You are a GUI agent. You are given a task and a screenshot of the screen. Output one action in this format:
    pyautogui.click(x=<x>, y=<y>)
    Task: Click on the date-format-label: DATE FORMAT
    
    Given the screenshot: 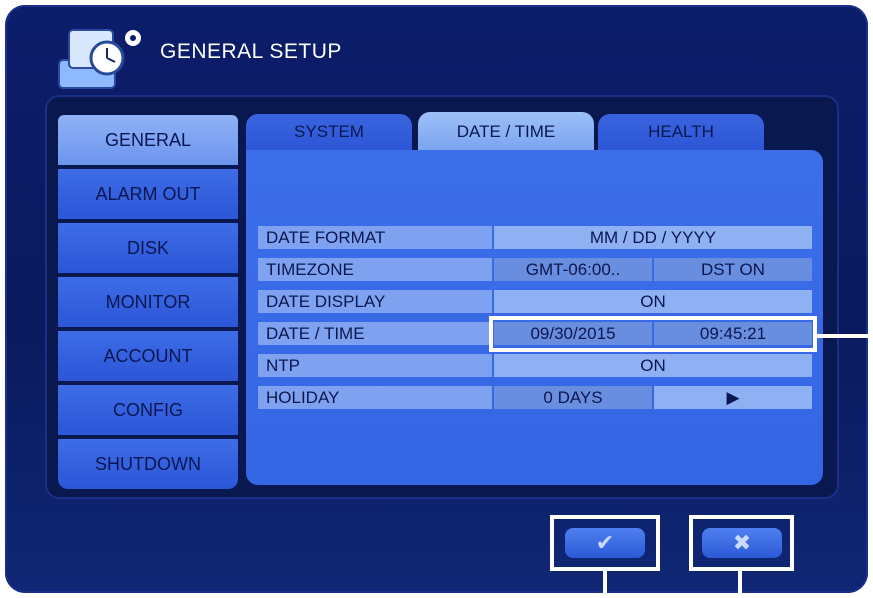 What is the action you would take?
    pyautogui.click(x=375, y=237)
    